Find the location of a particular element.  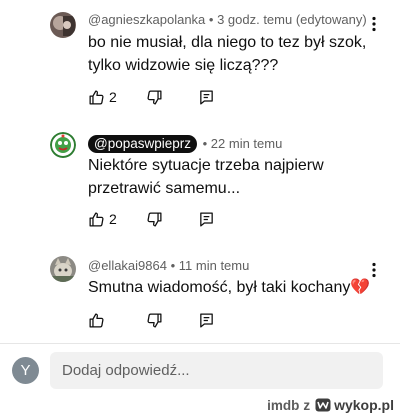

comment-actions is located at coordinates (188, 320).